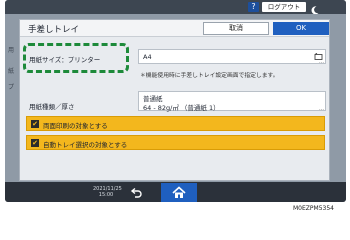  What do you see at coordinates (11, 87) in the screenshot?
I see `background-text: プ` at bounding box center [11, 87].